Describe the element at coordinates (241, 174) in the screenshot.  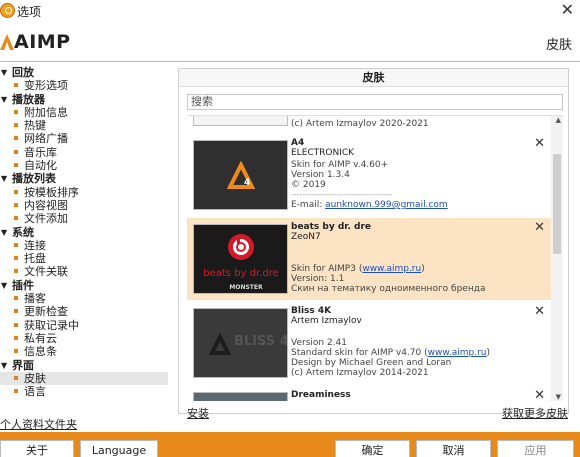
I see `a4-logo-icon: 4` at that location.